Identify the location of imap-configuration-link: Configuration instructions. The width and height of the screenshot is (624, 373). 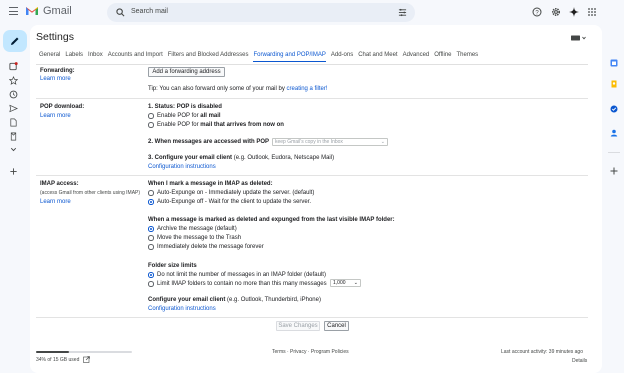
(182, 309).